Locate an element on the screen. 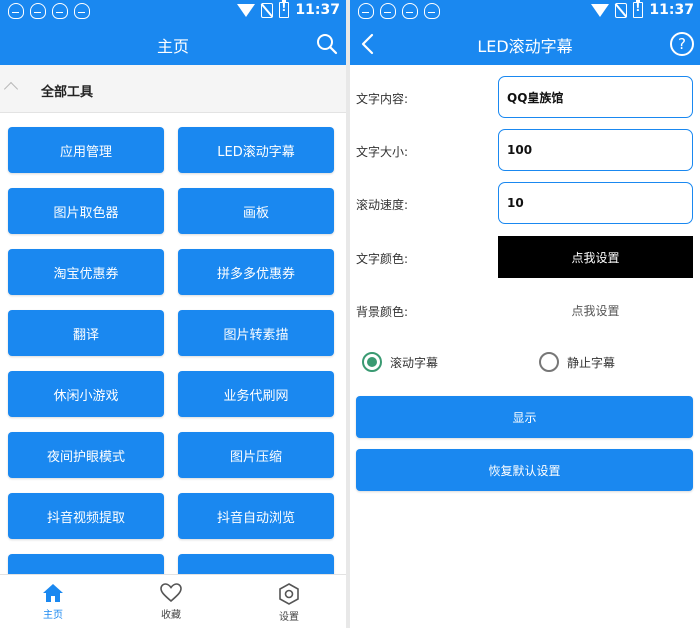 The width and height of the screenshot is (700, 628). search-icon is located at coordinates (327, 44).